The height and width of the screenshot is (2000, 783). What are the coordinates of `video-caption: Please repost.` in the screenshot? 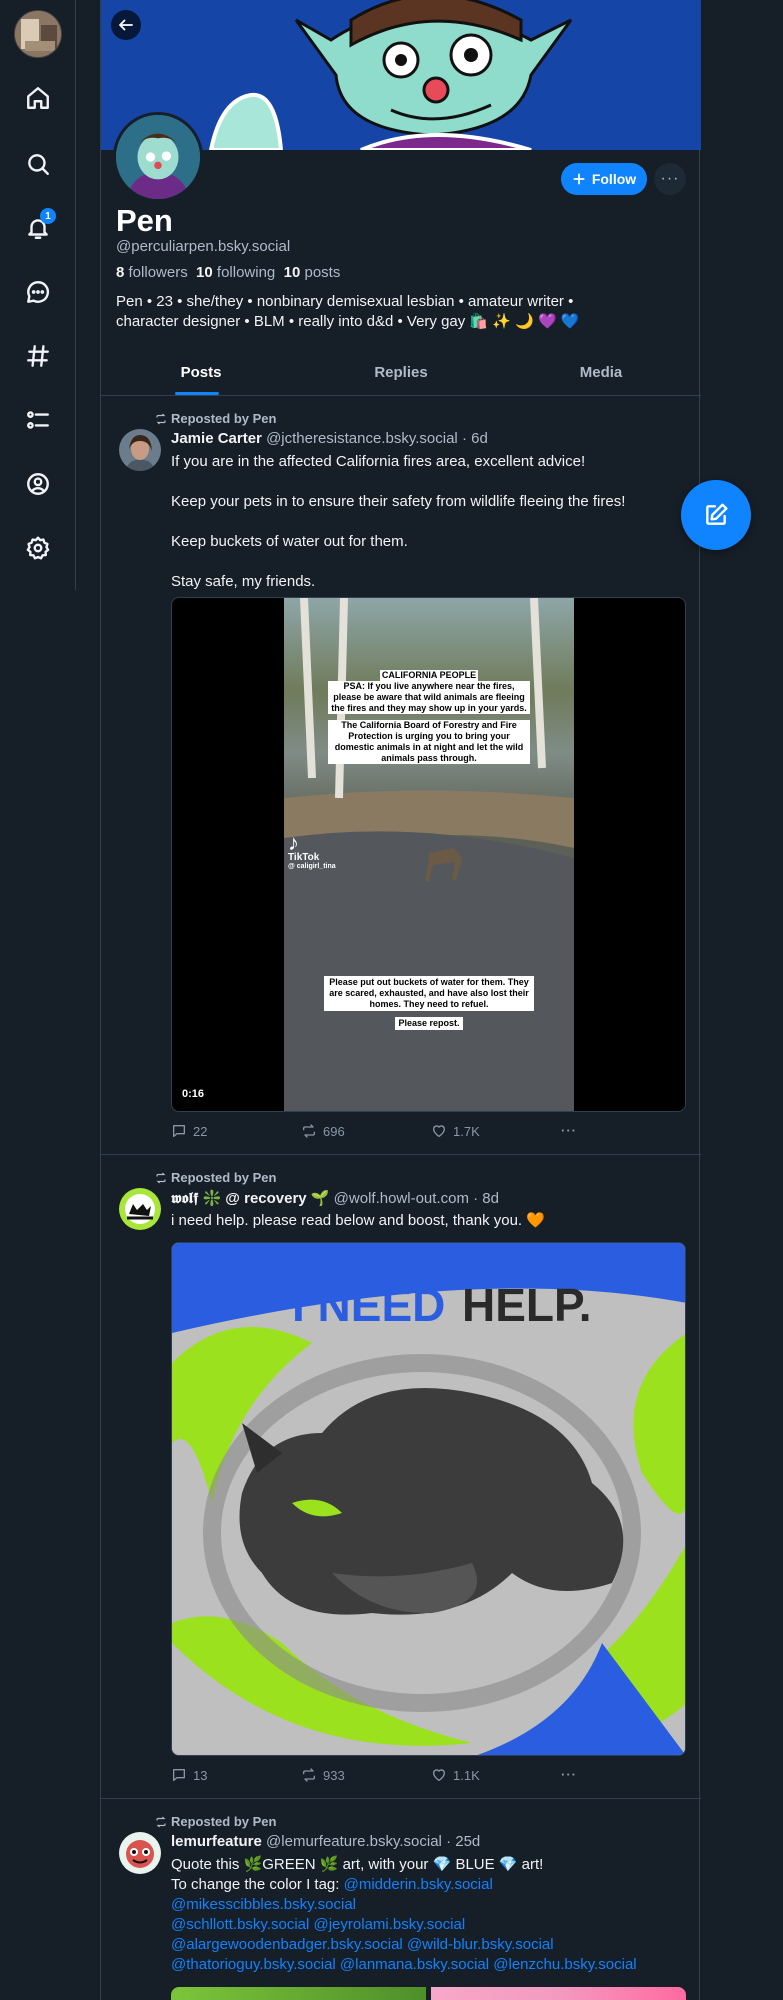 It's located at (429, 1023).